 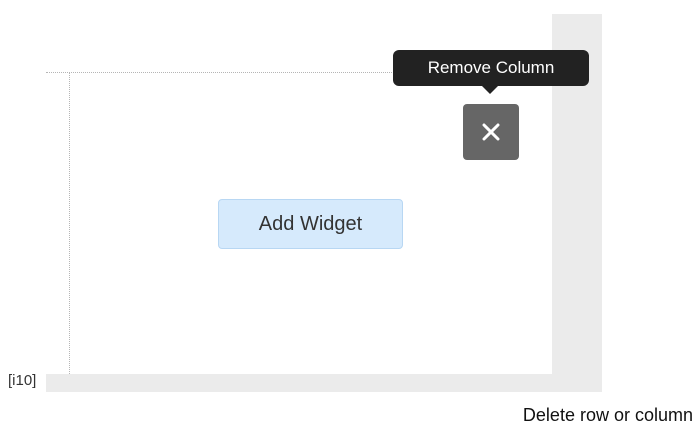 What do you see at coordinates (607, 415) in the screenshot?
I see `figure-caption: Delete row or column` at bounding box center [607, 415].